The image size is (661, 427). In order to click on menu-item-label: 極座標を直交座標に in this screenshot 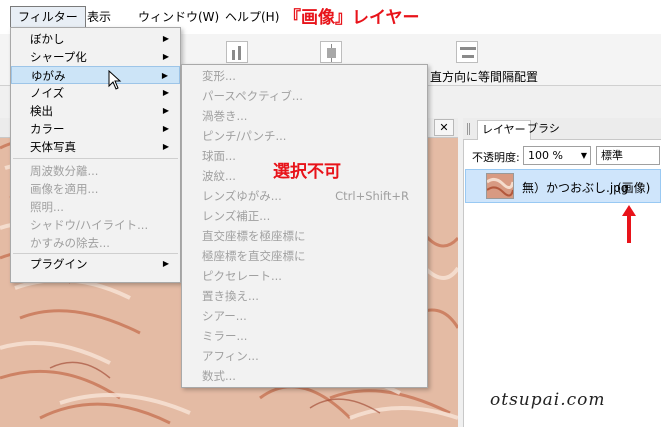, I will do `click(254, 256)`.